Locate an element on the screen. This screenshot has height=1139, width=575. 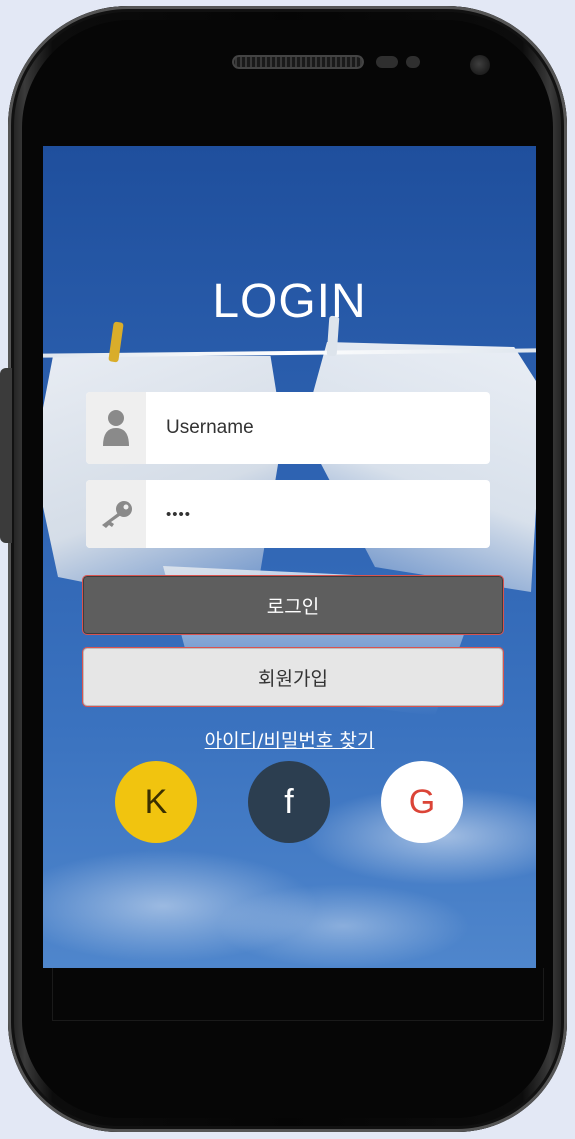
google-icon: G is located at coordinates (422, 801).